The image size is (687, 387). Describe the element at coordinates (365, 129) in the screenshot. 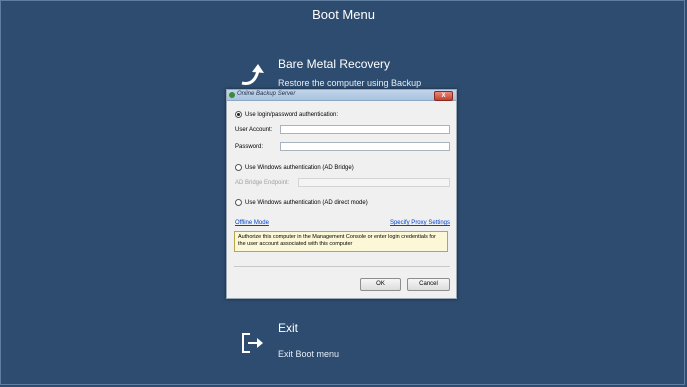

I see `user-account-field` at that location.